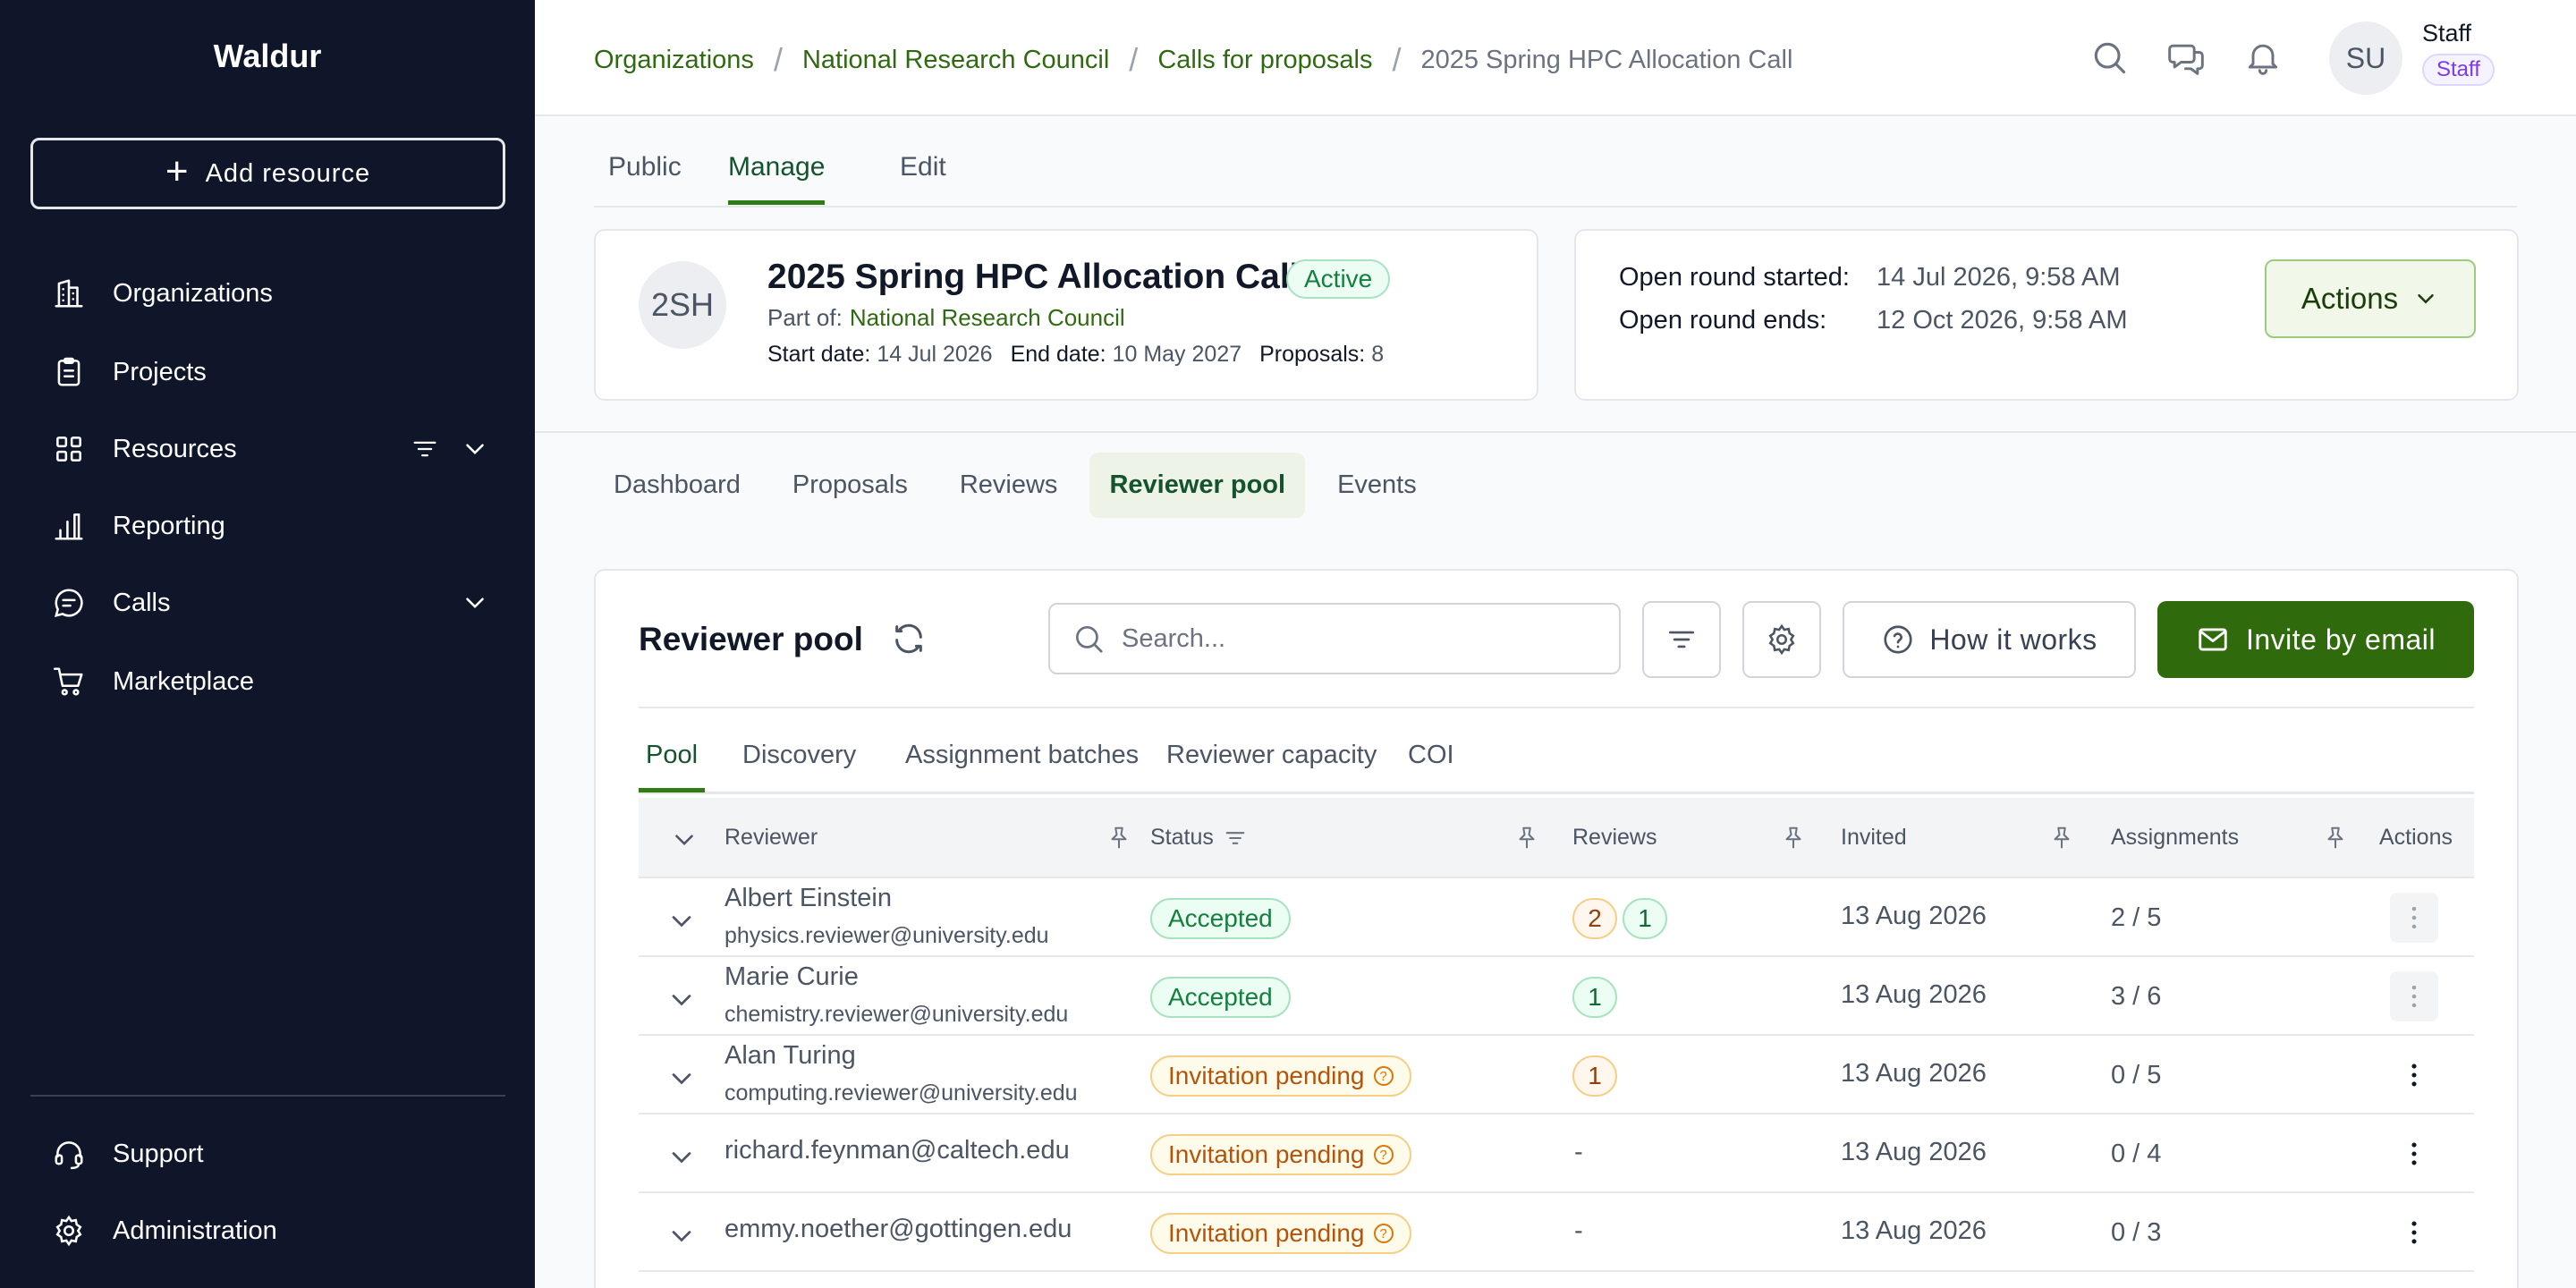  I want to click on breadcrumb-calls: Calls for proposals, so click(1264, 60).